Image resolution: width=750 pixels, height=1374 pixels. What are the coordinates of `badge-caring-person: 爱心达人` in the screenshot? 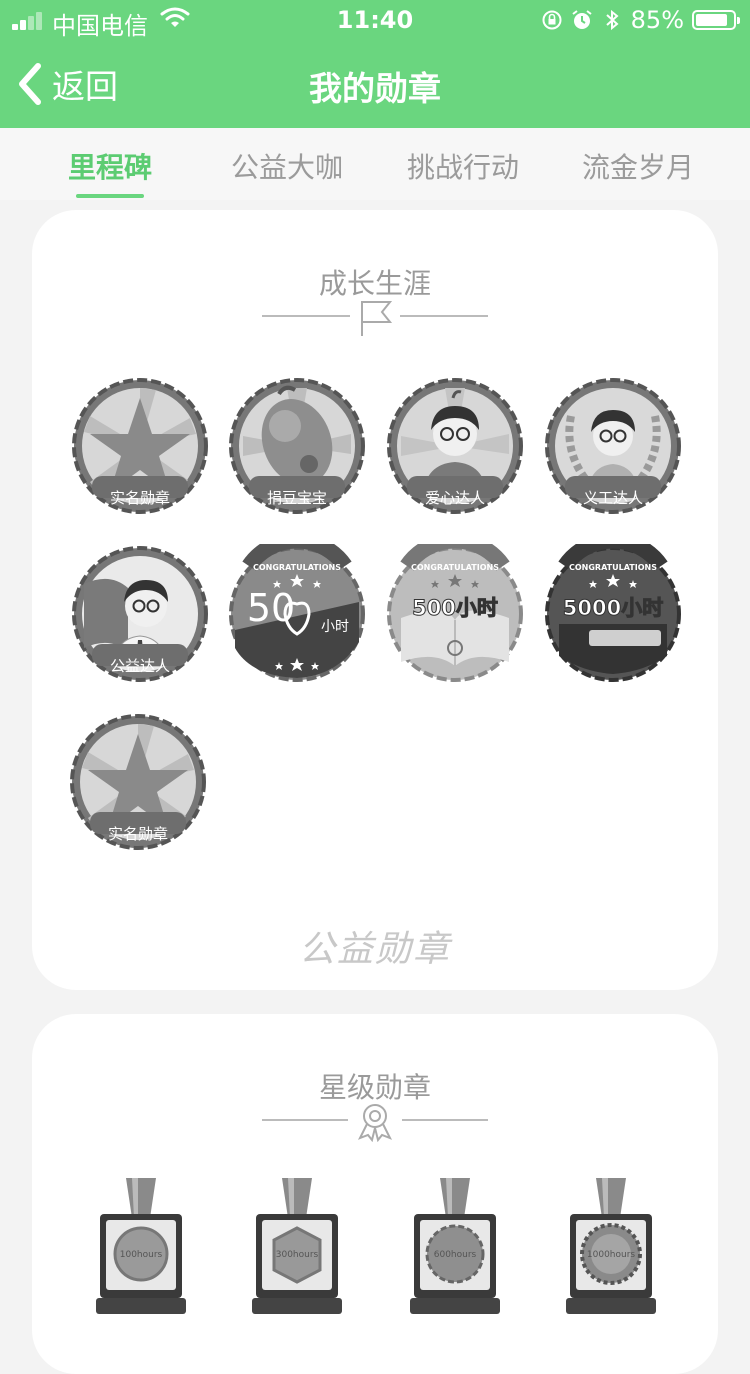 It's located at (455, 446).